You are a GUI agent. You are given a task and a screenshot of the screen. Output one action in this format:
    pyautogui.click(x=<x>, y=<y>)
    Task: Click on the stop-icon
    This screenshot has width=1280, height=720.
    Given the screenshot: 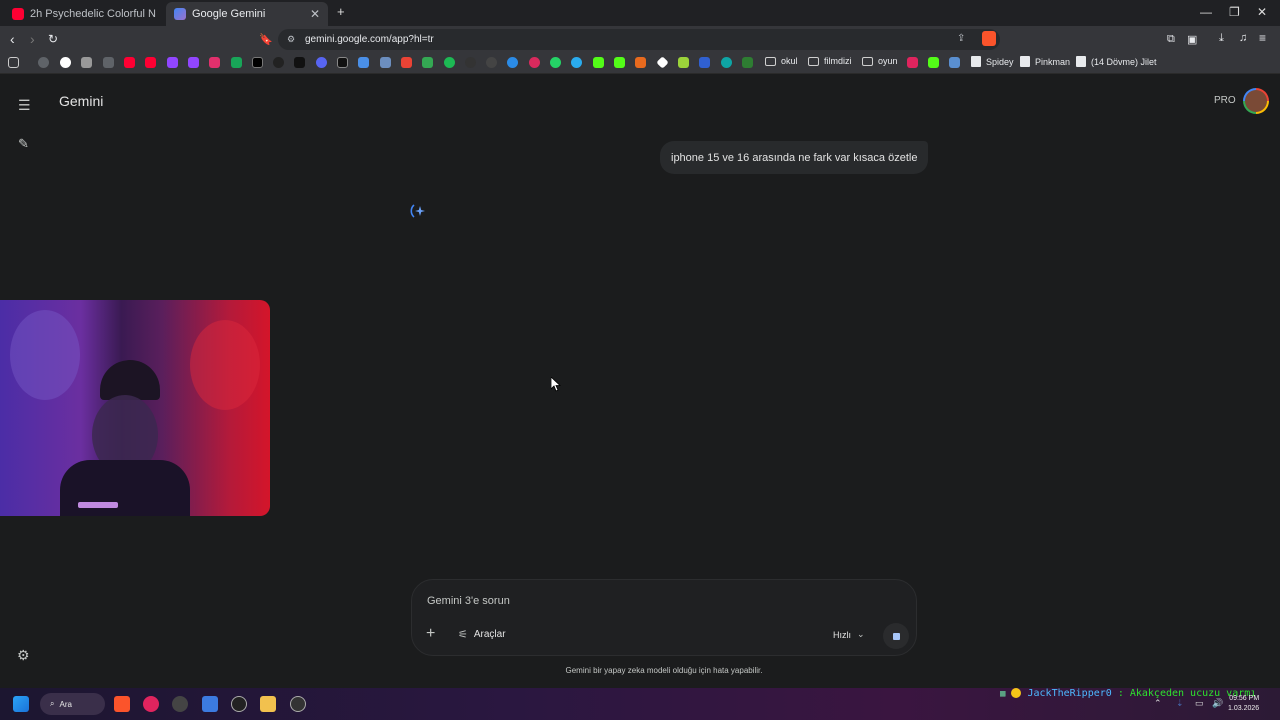 What is the action you would take?
    pyautogui.click(x=896, y=636)
    